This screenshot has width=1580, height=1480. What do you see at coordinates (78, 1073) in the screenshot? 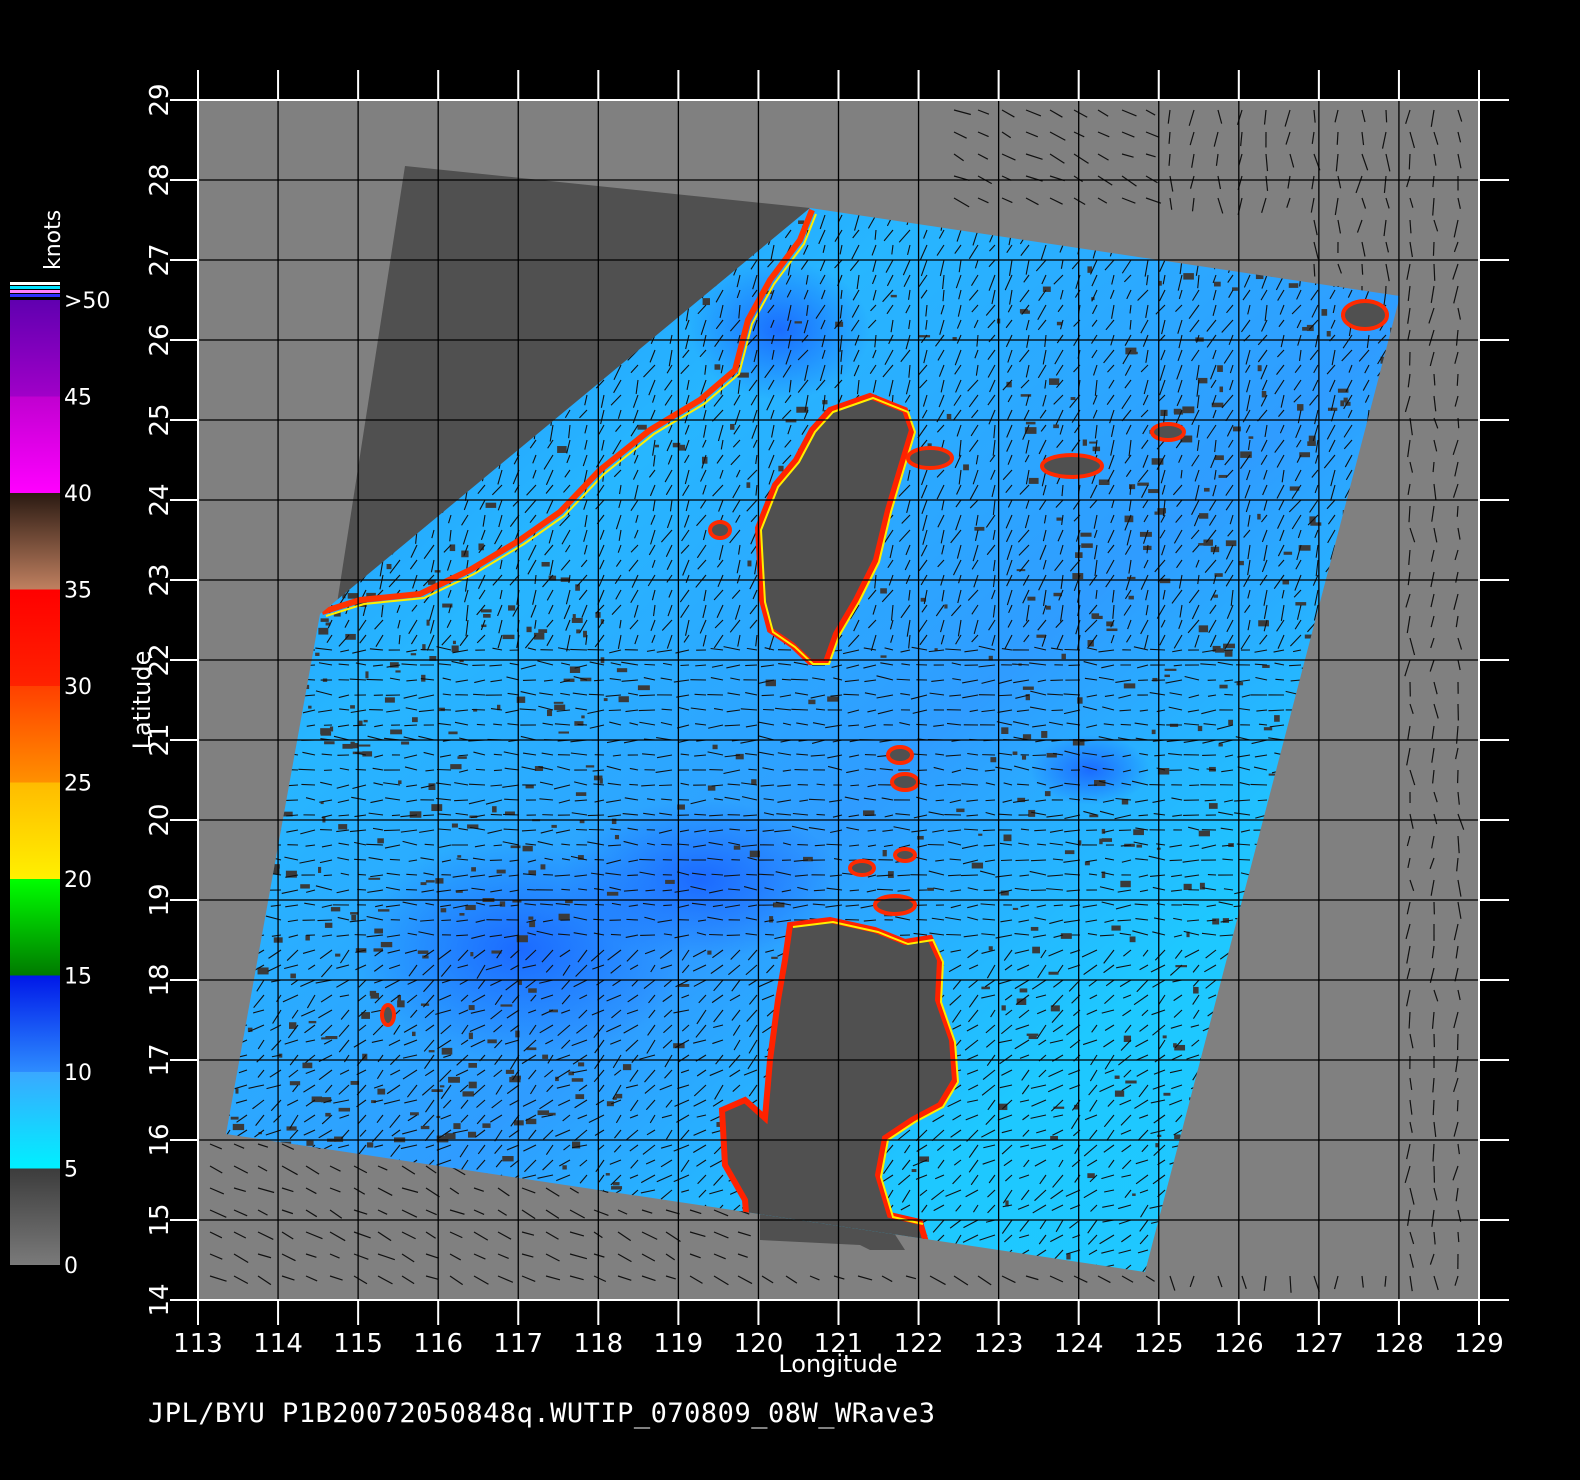
I see `colorbar-label: 10` at bounding box center [78, 1073].